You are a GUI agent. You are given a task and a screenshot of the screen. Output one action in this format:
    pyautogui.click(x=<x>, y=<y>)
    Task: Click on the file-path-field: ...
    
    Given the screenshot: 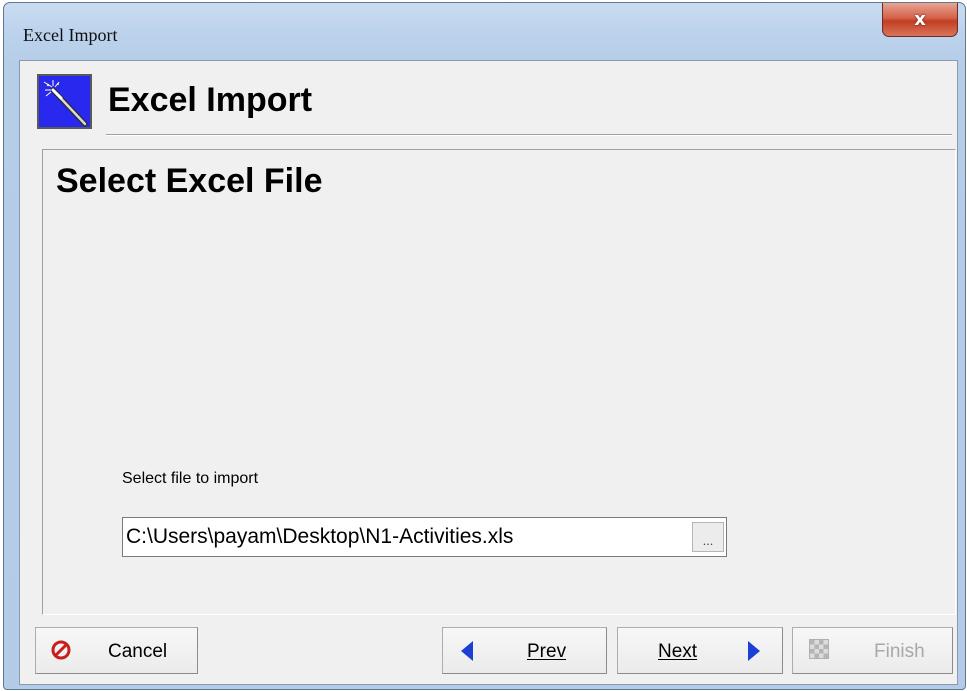 What is the action you would take?
    pyautogui.click(x=424, y=537)
    